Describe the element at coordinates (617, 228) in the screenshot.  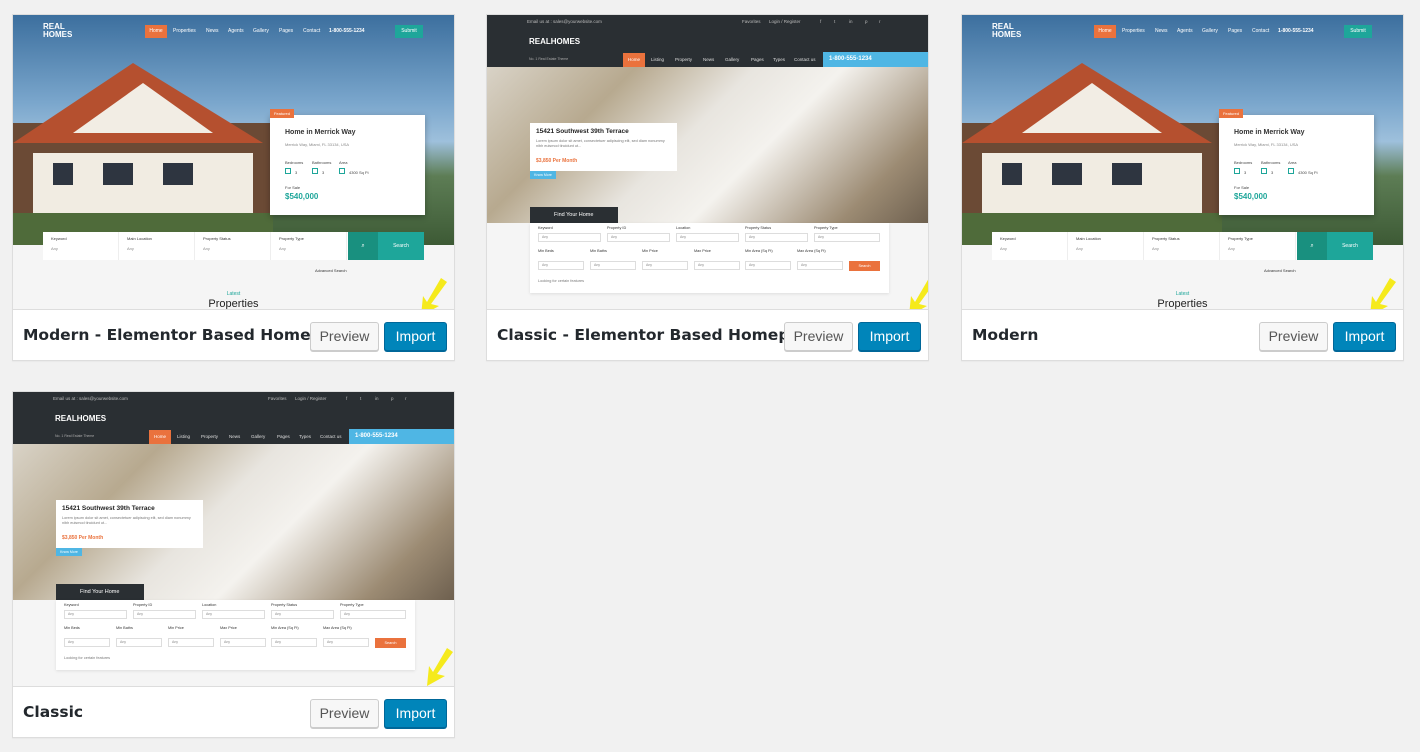
I see `field-label: Property ID` at that location.